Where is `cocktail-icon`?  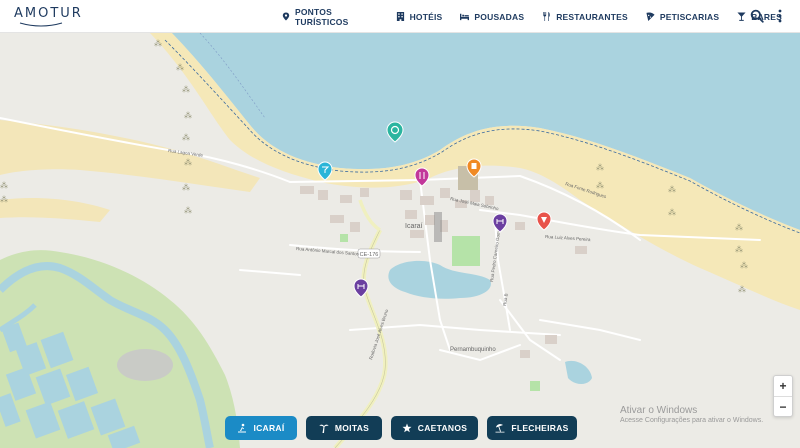
cocktail-icon is located at coordinates (741, 16).